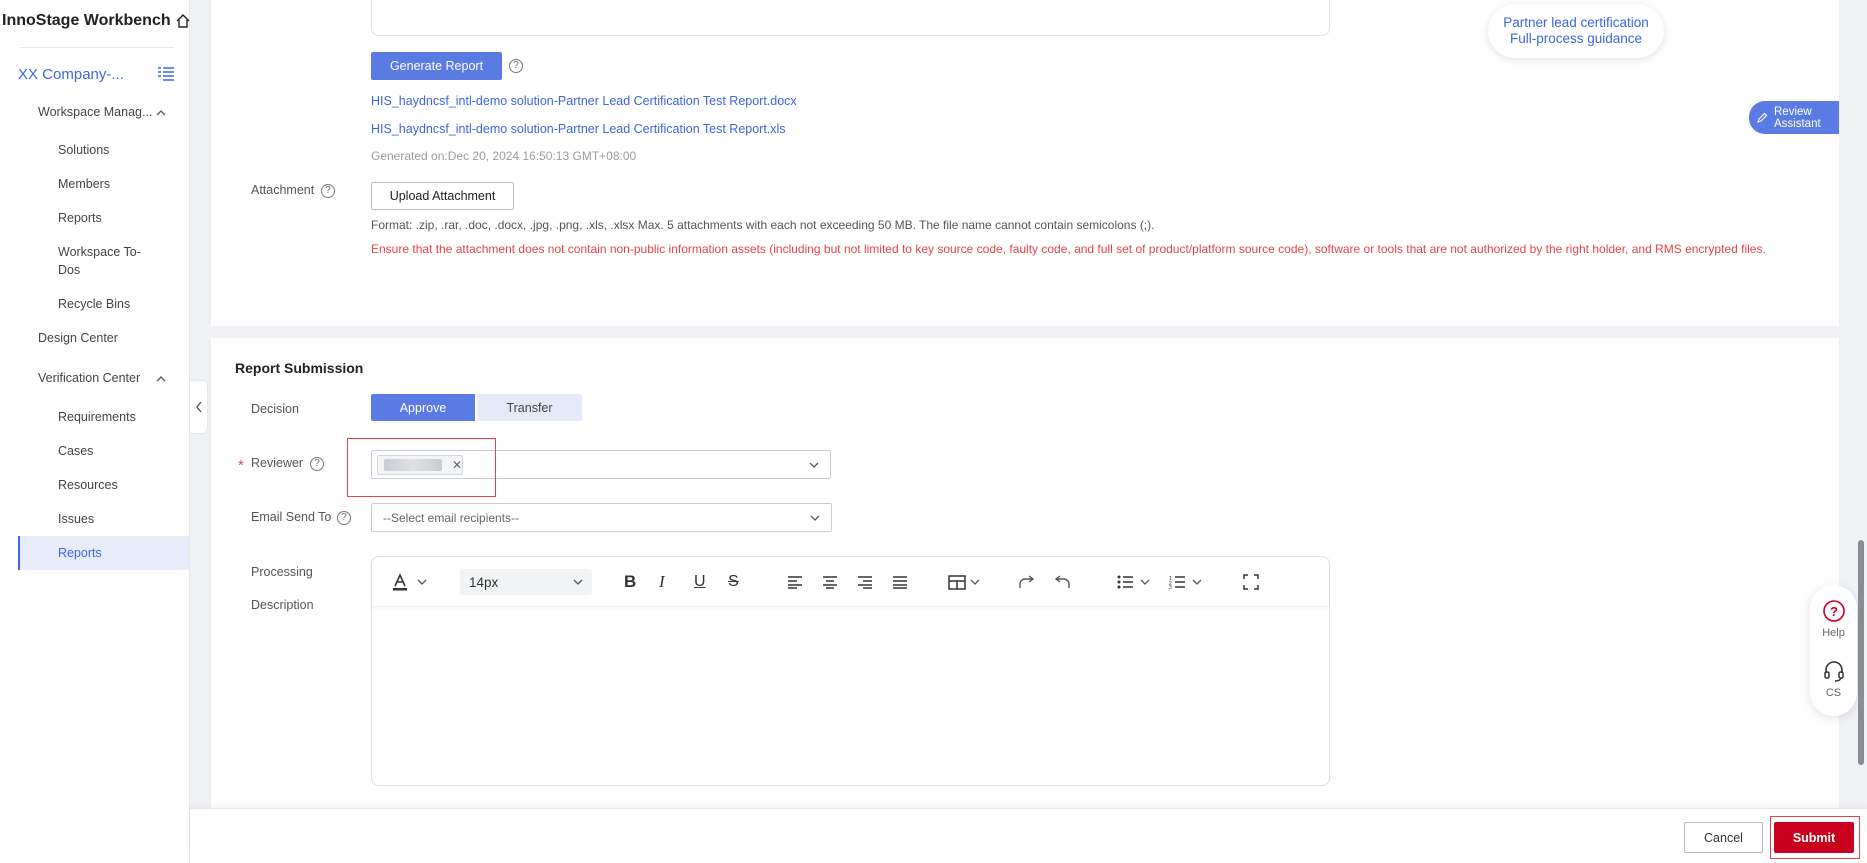  Describe the element at coordinates (183, 21) in the screenshot. I see `home-icon` at that location.